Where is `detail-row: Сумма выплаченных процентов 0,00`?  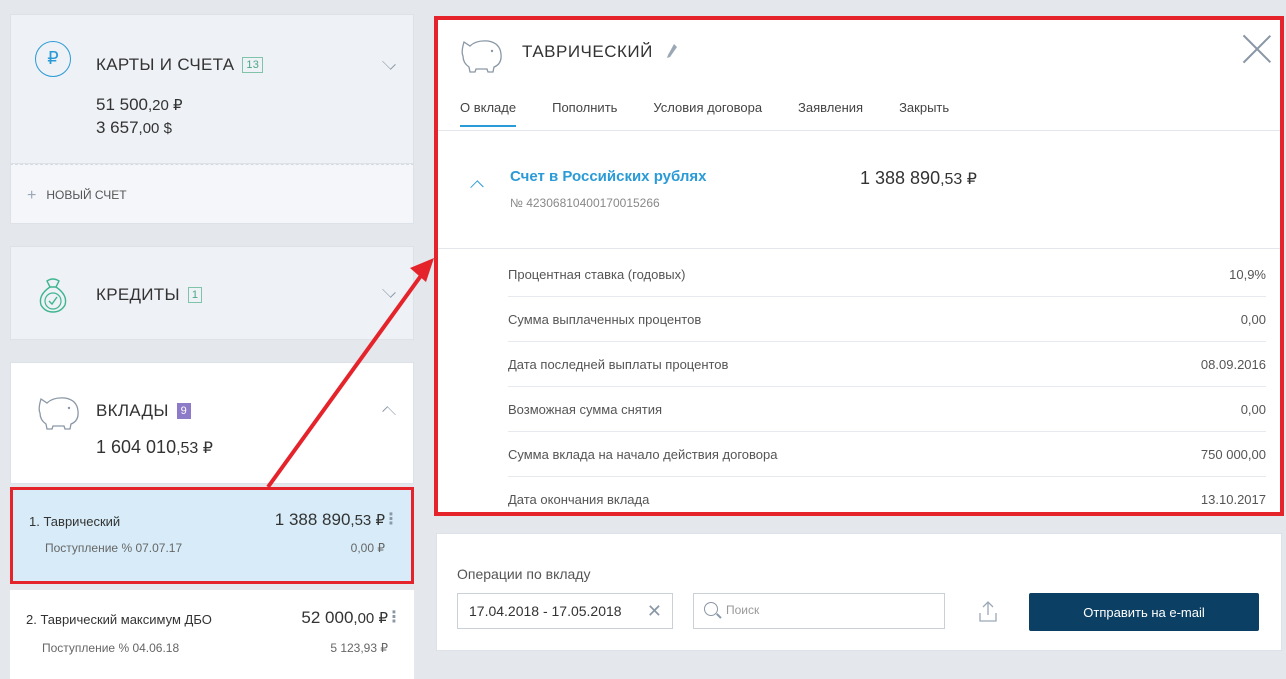 detail-row: Сумма выплаченных процентов 0,00 is located at coordinates (887, 319).